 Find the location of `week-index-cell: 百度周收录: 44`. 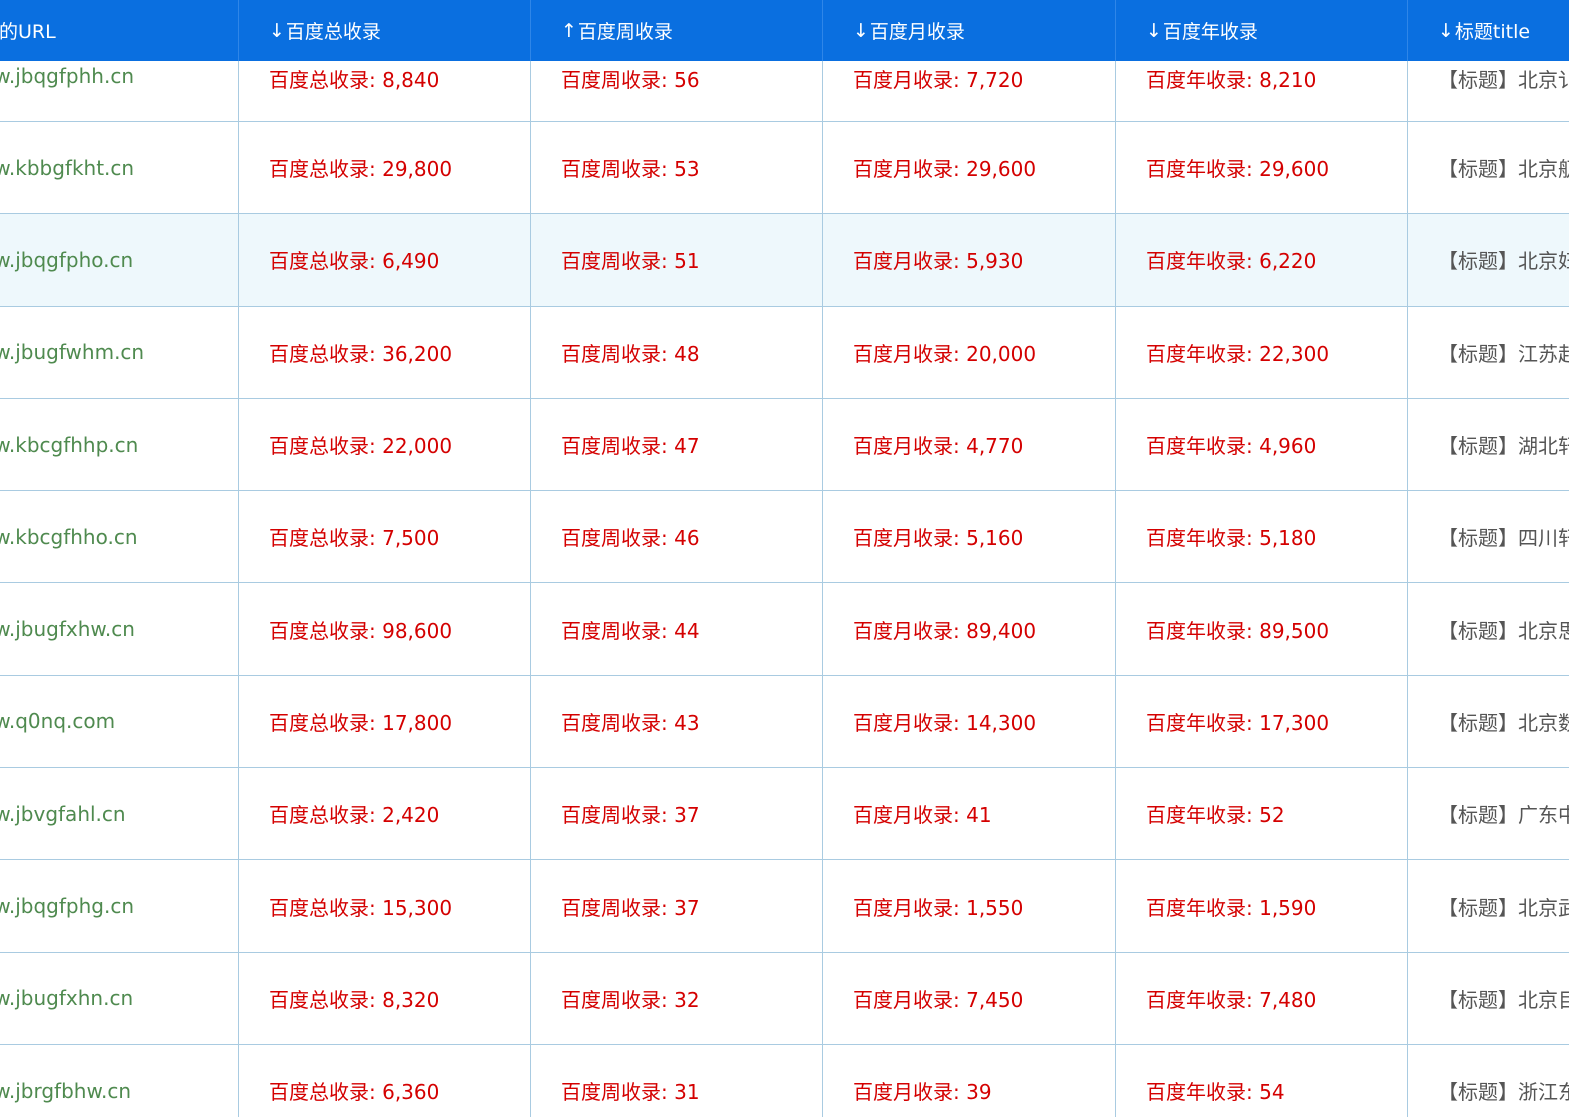

week-index-cell: 百度周收录: 44 is located at coordinates (677, 629).